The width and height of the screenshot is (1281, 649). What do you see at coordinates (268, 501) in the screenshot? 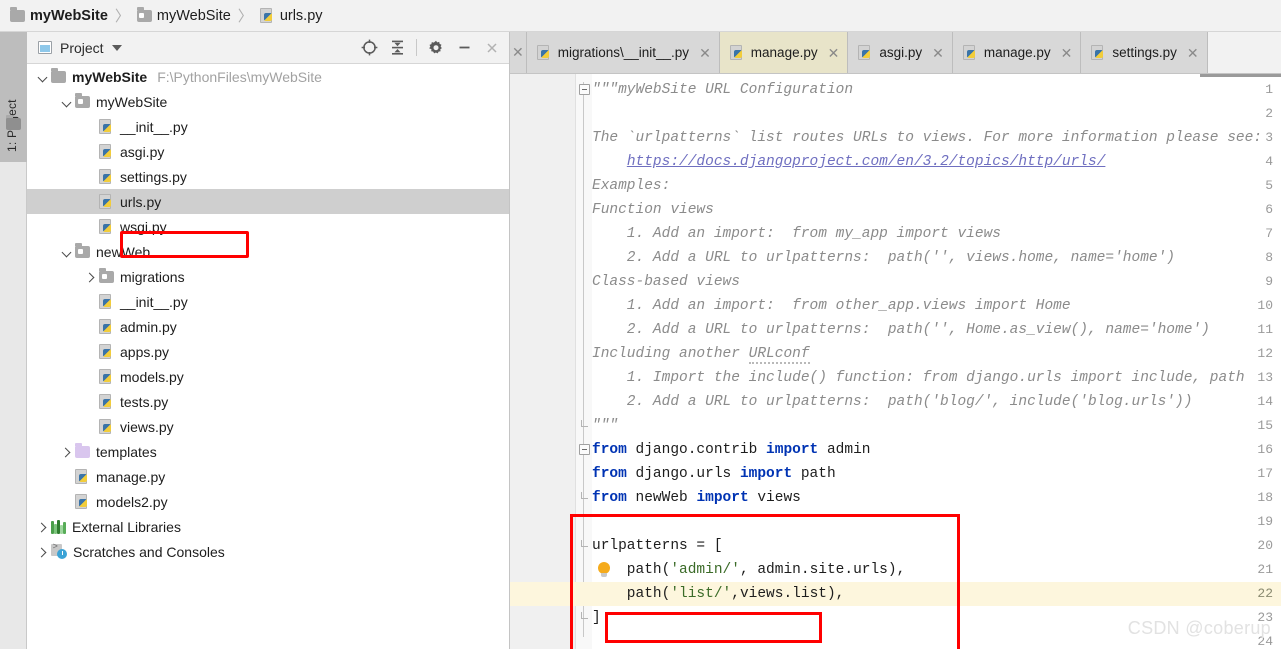
I see `tree-row-models2-py: models2.py` at bounding box center [268, 501].